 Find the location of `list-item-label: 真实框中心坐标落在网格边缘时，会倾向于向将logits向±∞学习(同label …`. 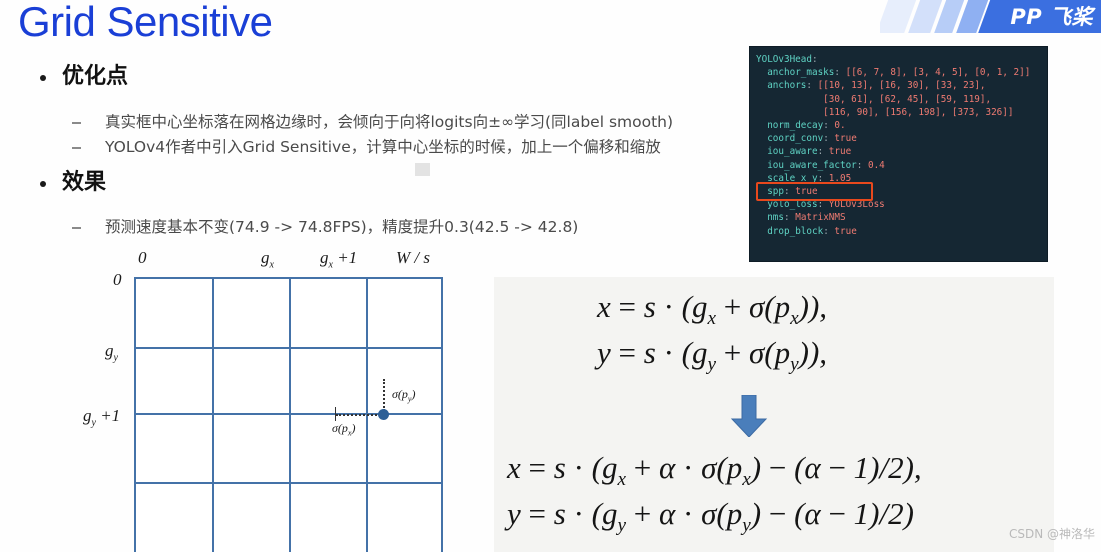

list-item-label: 真实框中心坐标落在网格边缘时，会倾向于向将logits向±∞学习(同label … is located at coordinates (389, 122).